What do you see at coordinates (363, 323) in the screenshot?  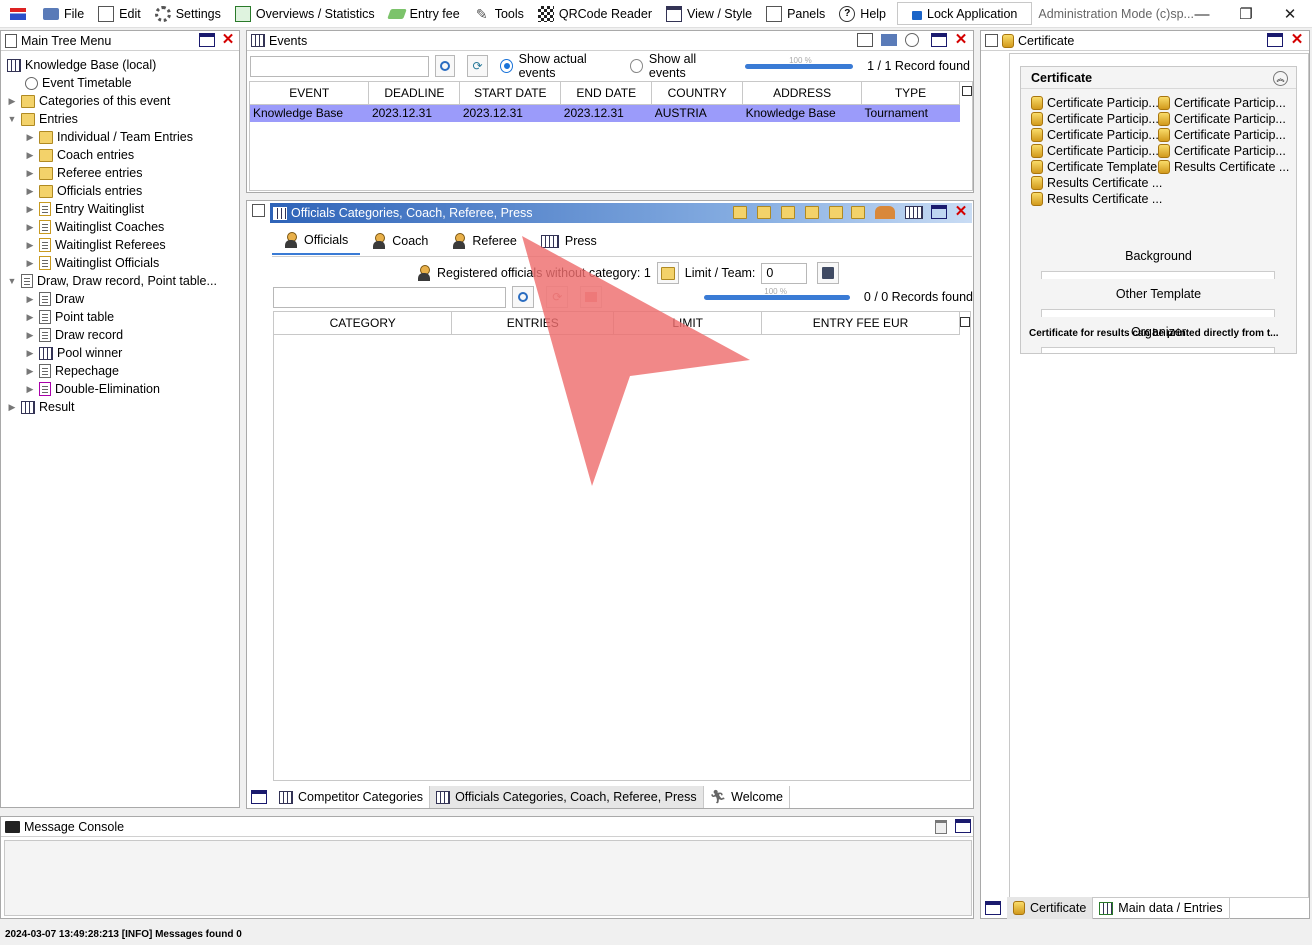 I see `column-header: CATEGORY` at bounding box center [363, 323].